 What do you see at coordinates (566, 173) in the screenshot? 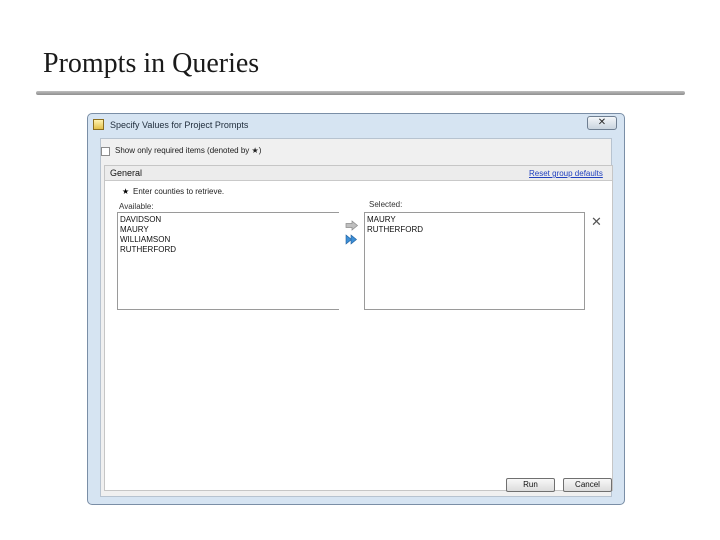
I see `reset-group-defaults-link: Reset group defaults` at bounding box center [566, 173].